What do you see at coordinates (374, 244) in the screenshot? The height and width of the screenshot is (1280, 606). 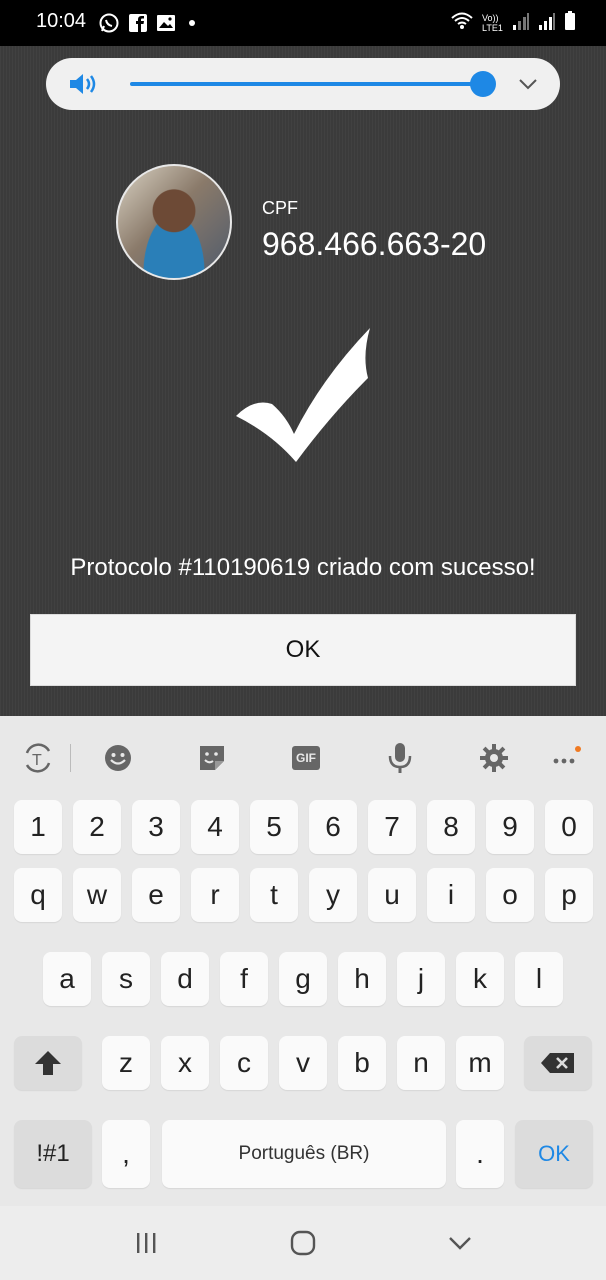 I see `cpf-value: 968.466.663-20` at bounding box center [374, 244].